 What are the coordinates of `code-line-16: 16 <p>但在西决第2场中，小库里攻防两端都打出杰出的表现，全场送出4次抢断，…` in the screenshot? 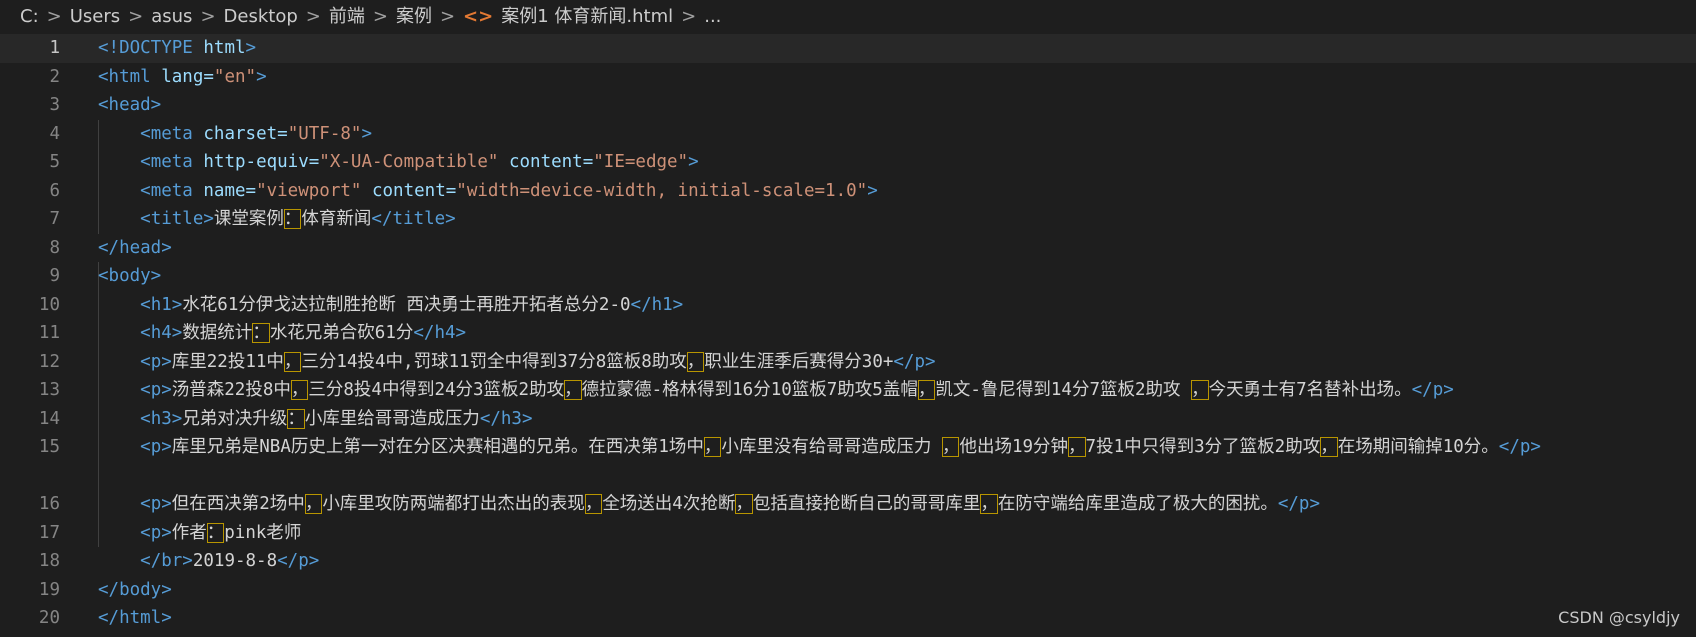 It's located at (848, 504).